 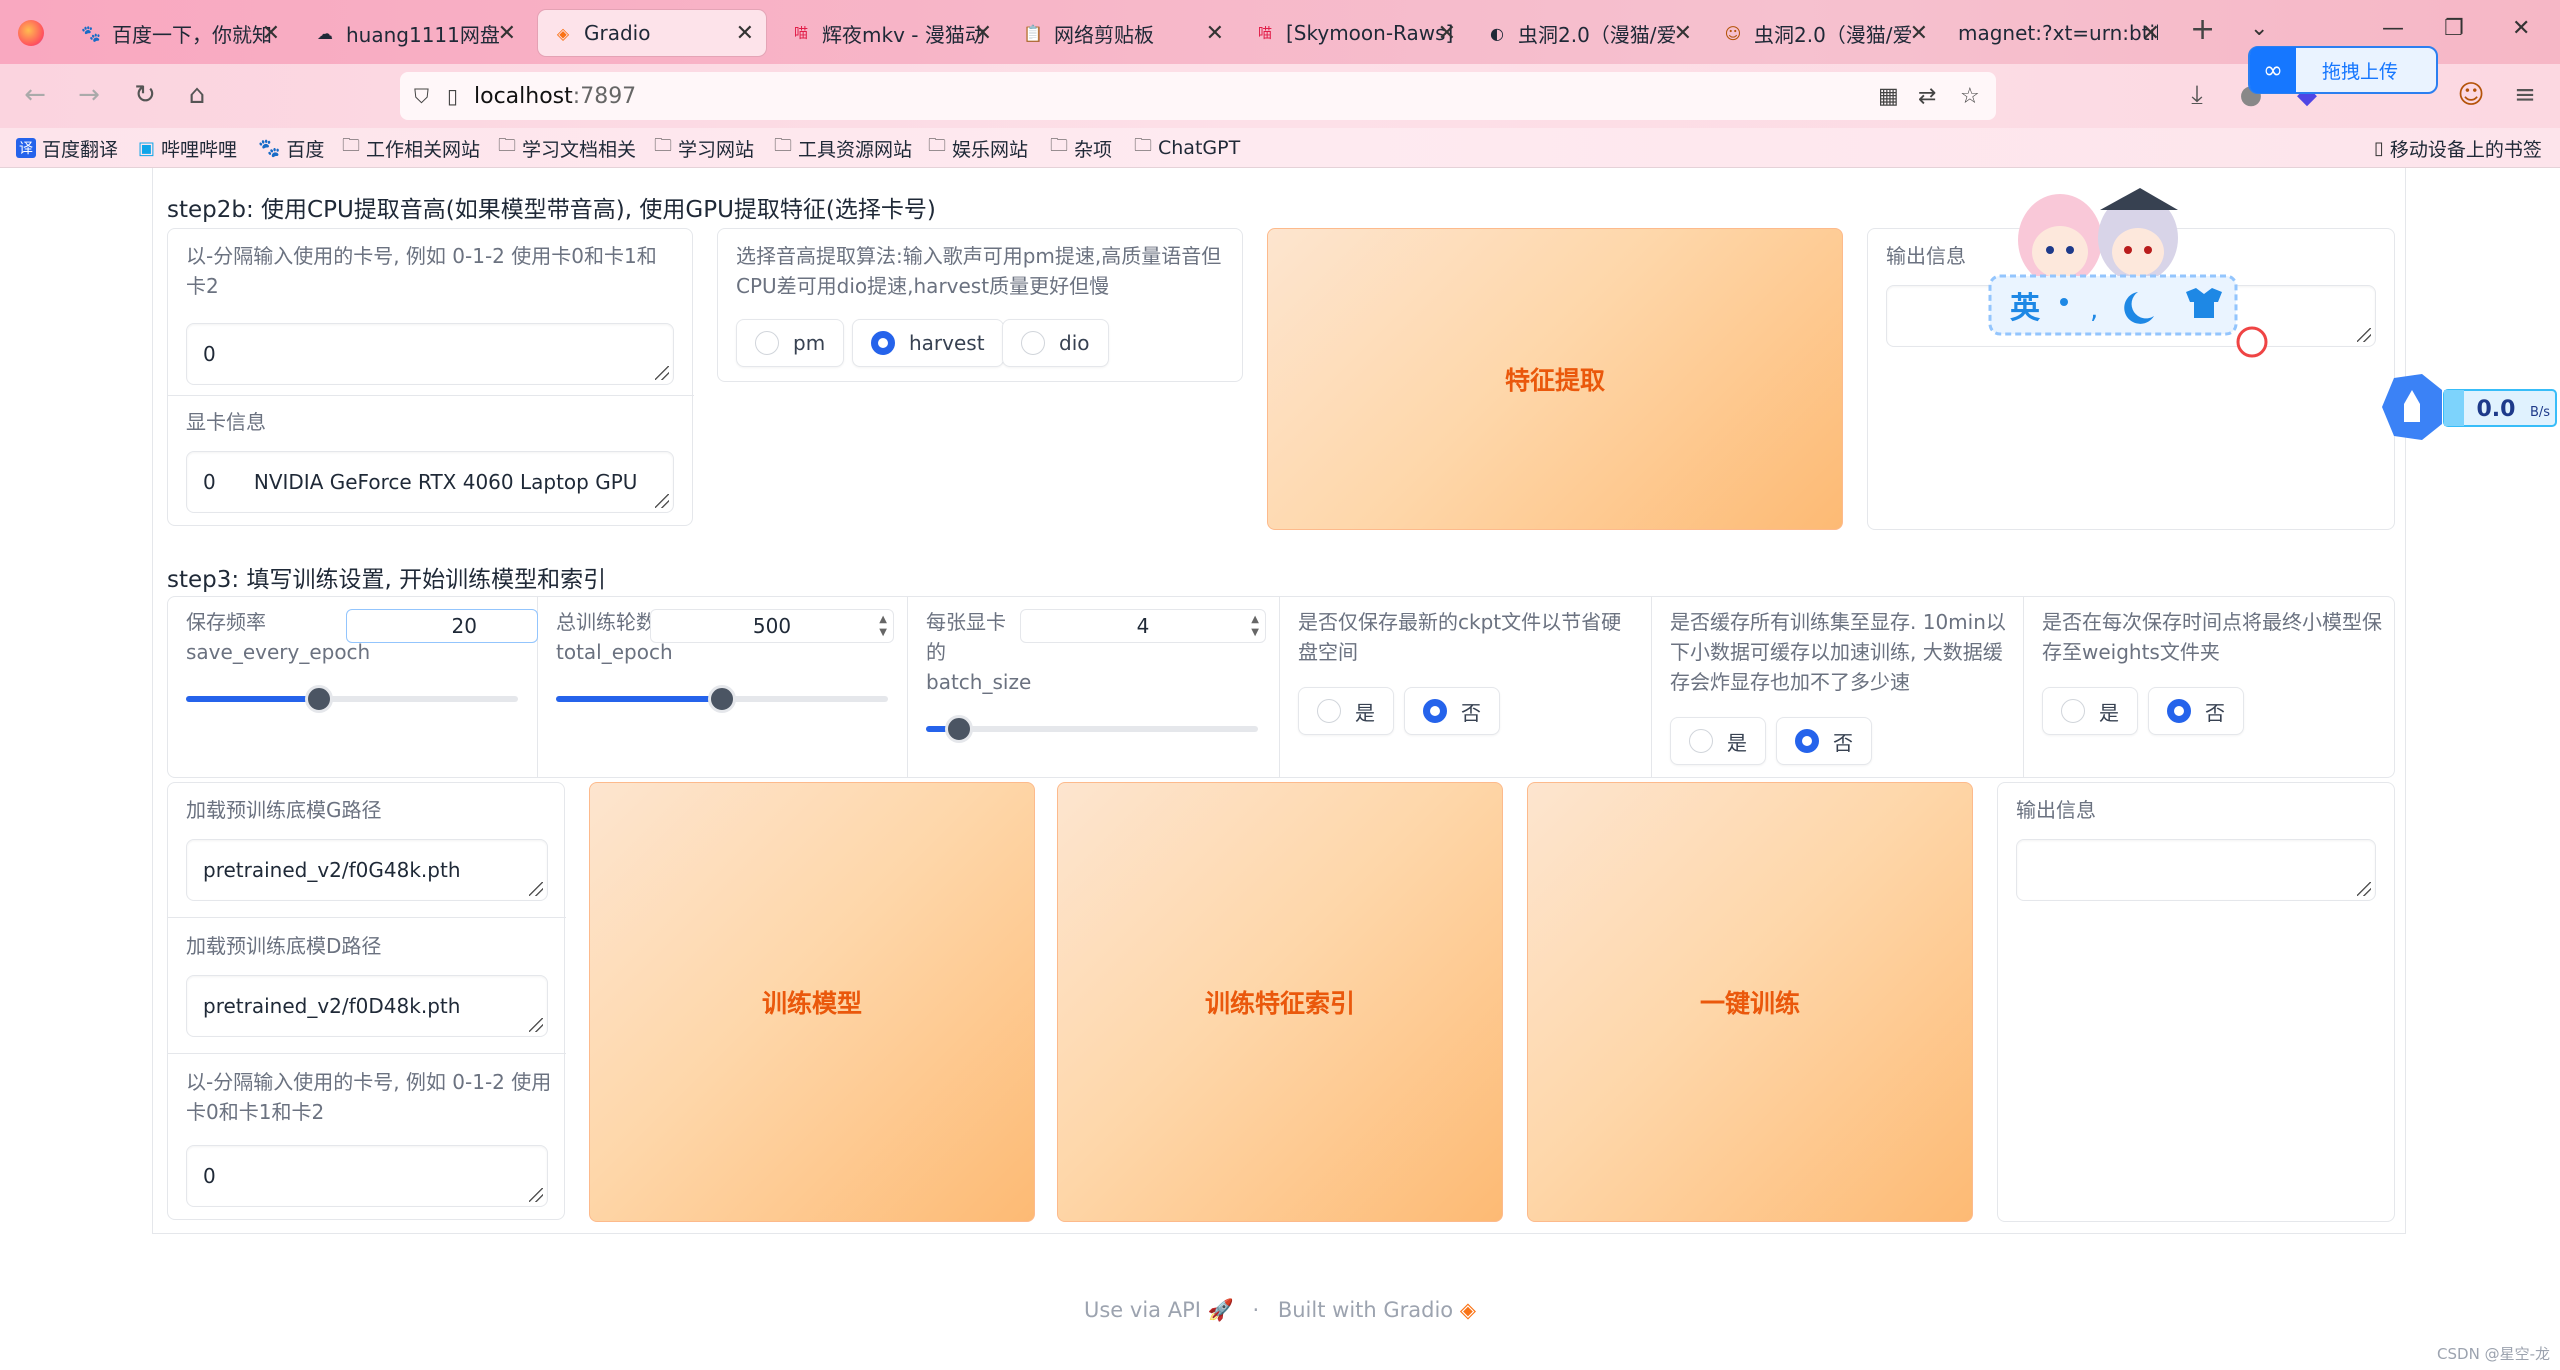 I want to click on shield-icon: ⛉, so click(x=421, y=96).